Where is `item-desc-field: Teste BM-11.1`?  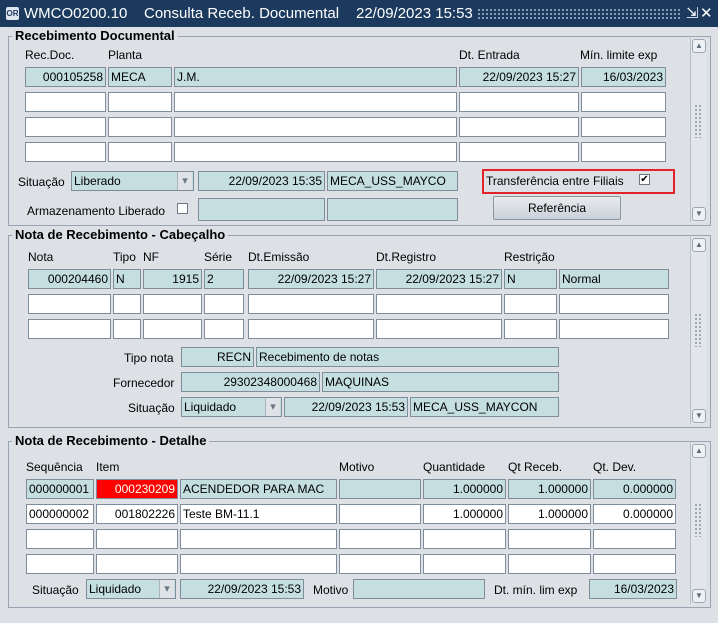
item-desc-field: Teste BM-11.1 is located at coordinates (258, 514).